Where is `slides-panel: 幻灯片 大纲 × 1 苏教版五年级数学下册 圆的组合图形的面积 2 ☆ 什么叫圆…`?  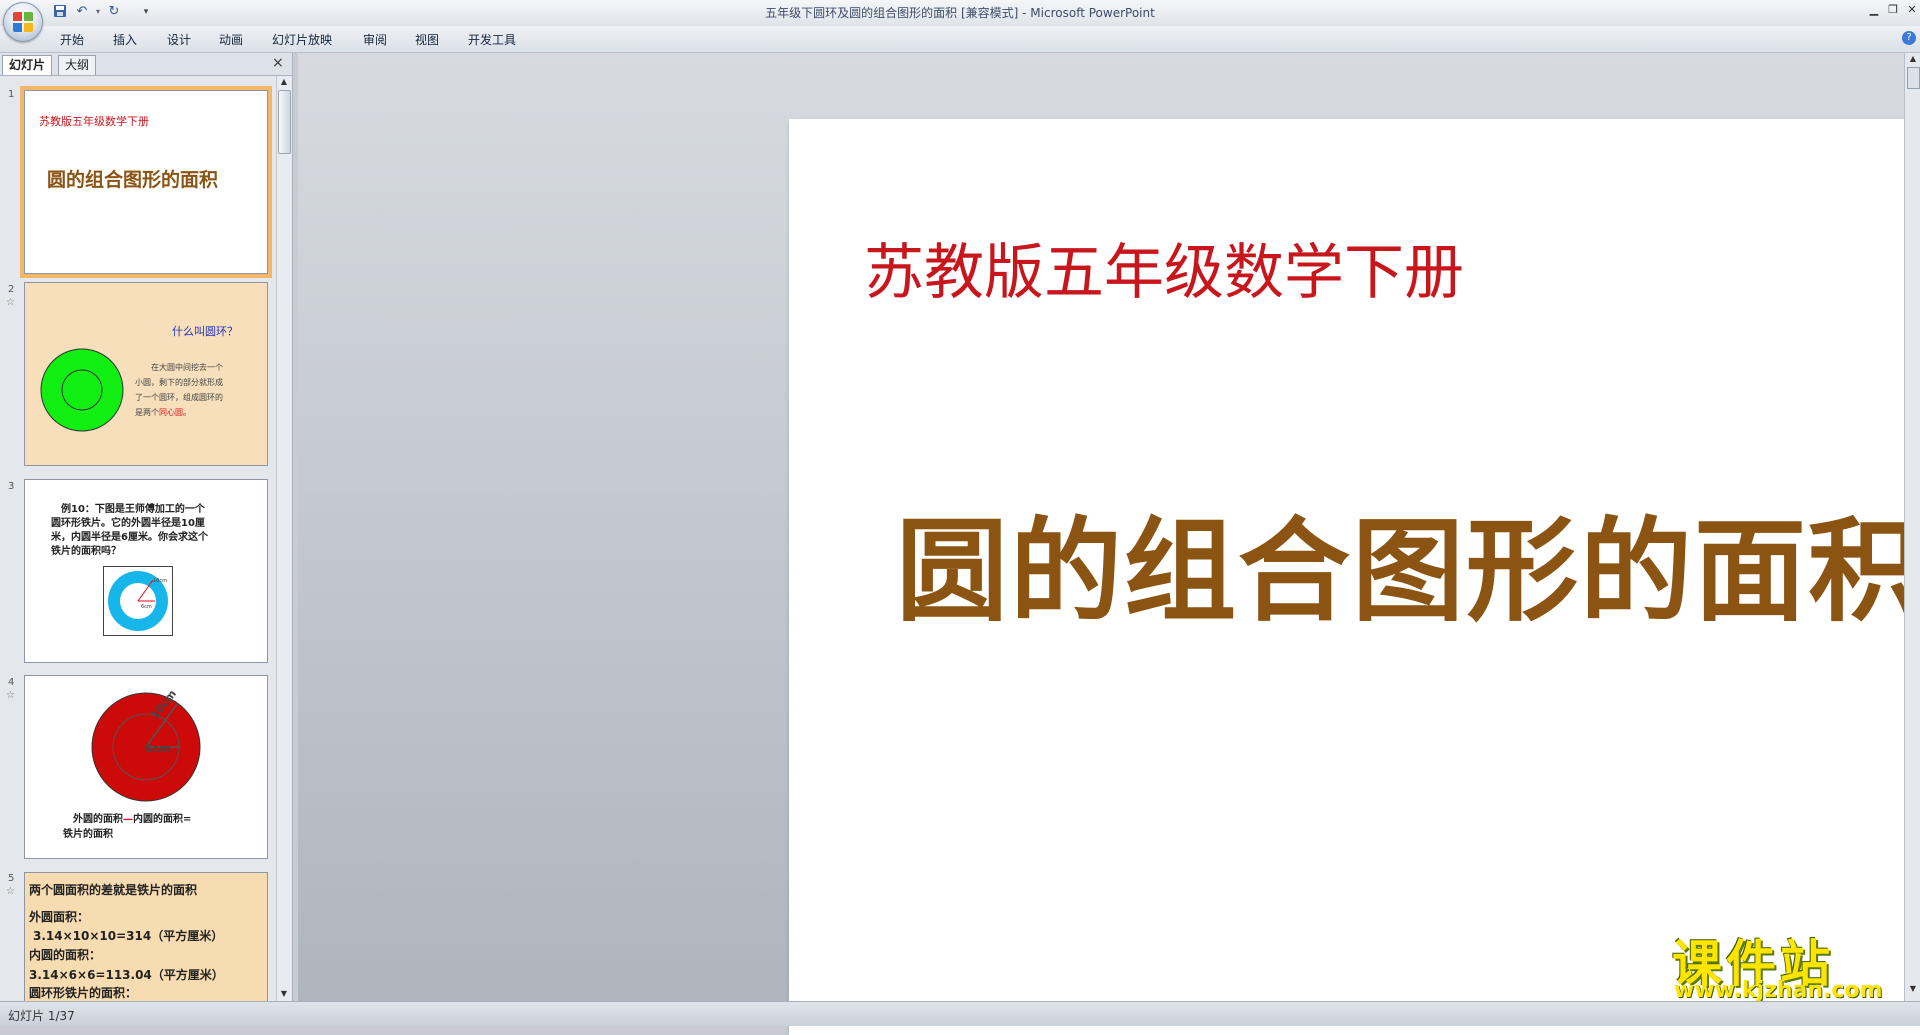 slides-panel: 幻灯片 大纲 × 1 苏教版五年级数学下册 圆的组合图形的面积 2 ☆ 什么叫圆… is located at coordinates (146, 527).